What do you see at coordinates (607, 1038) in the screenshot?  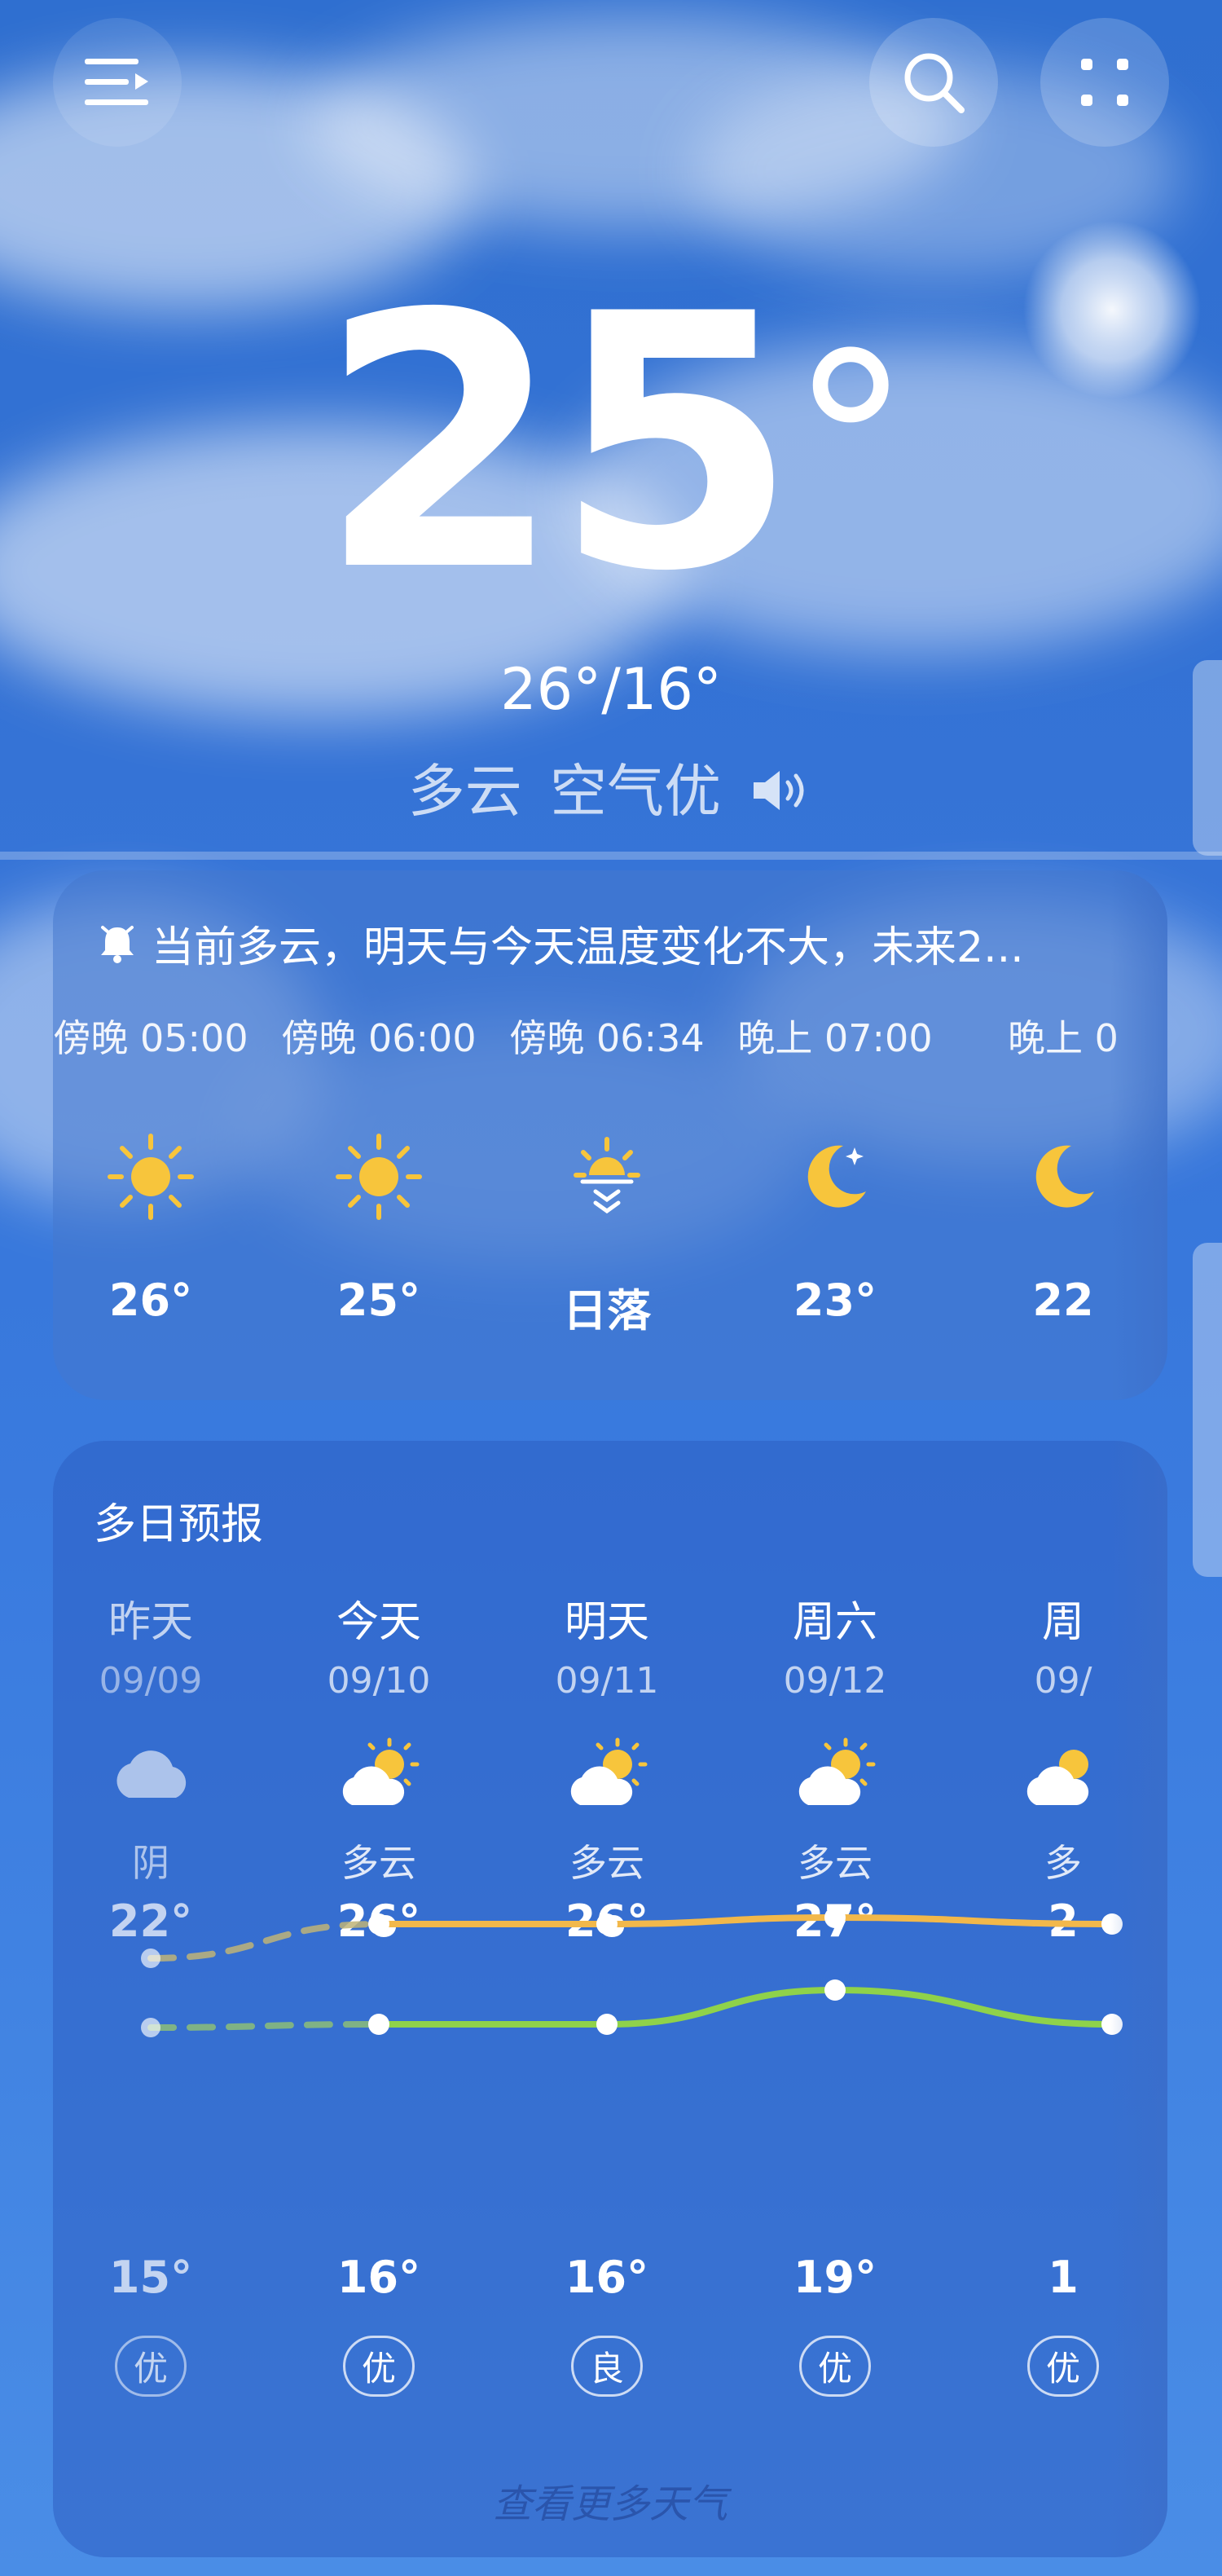 I see `hour-time: 傍晚 06:34` at bounding box center [607, 1038].